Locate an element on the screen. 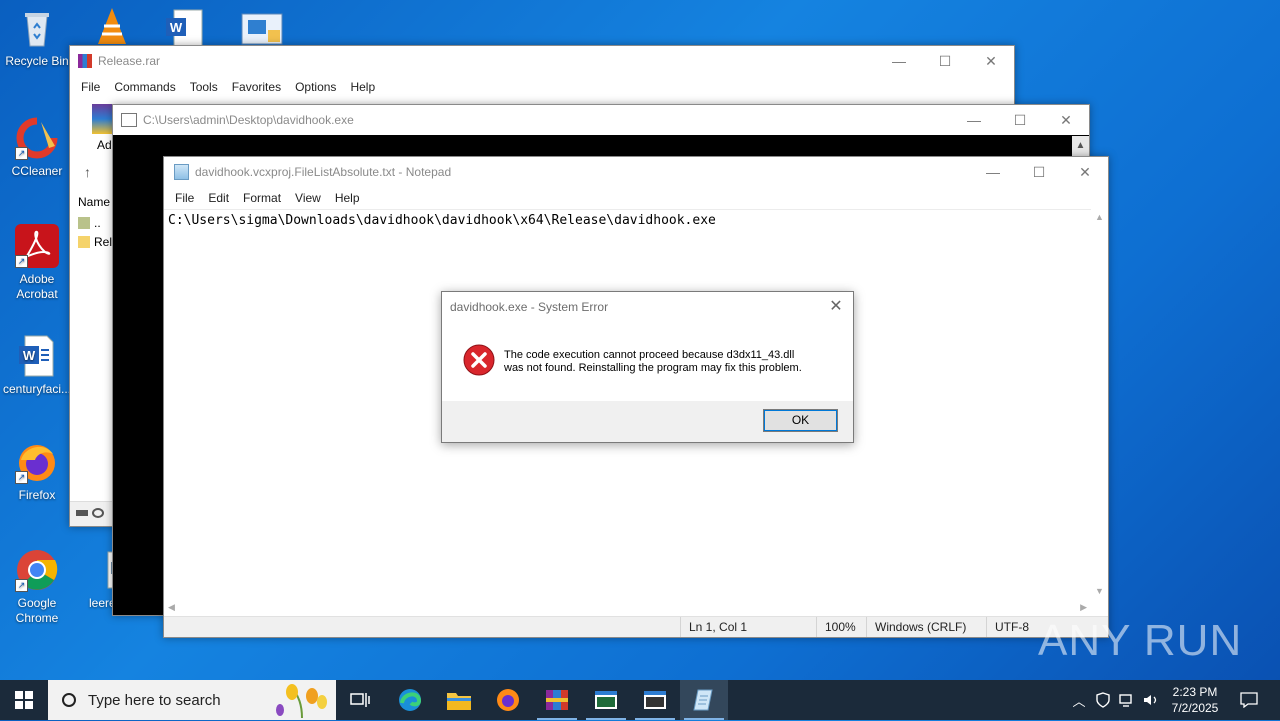 The image size is (1280, 721). notepad-icon is located at coordinates (703, 700).